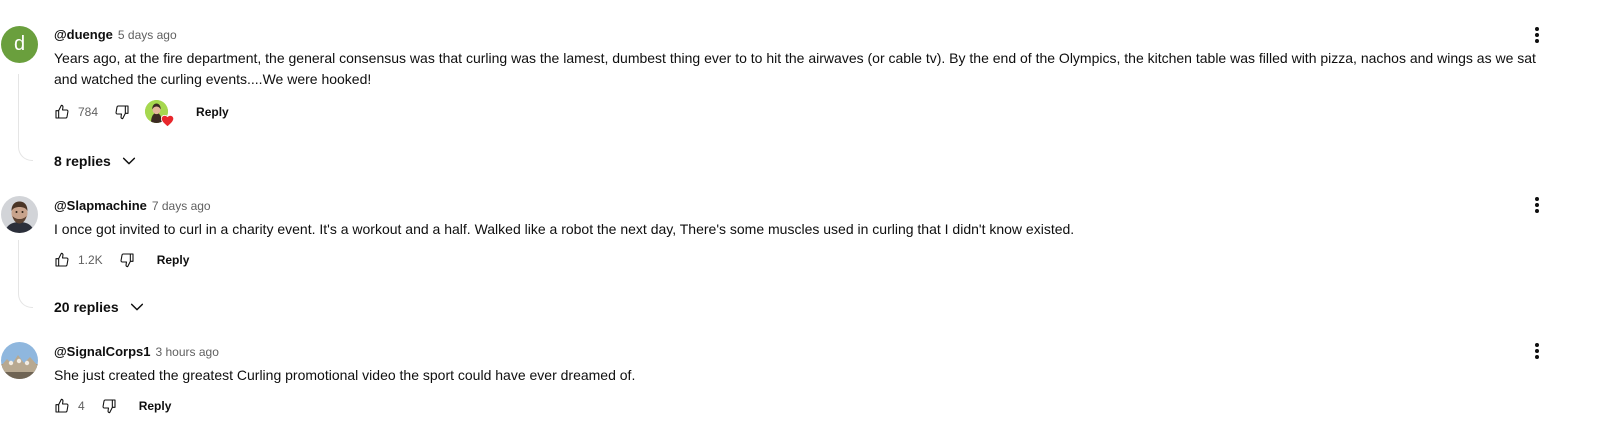  What do you see at coordinates (147, 35) in the screenshot?
I see `comment-time: 5 days ago` at bounding box center [147, 35].